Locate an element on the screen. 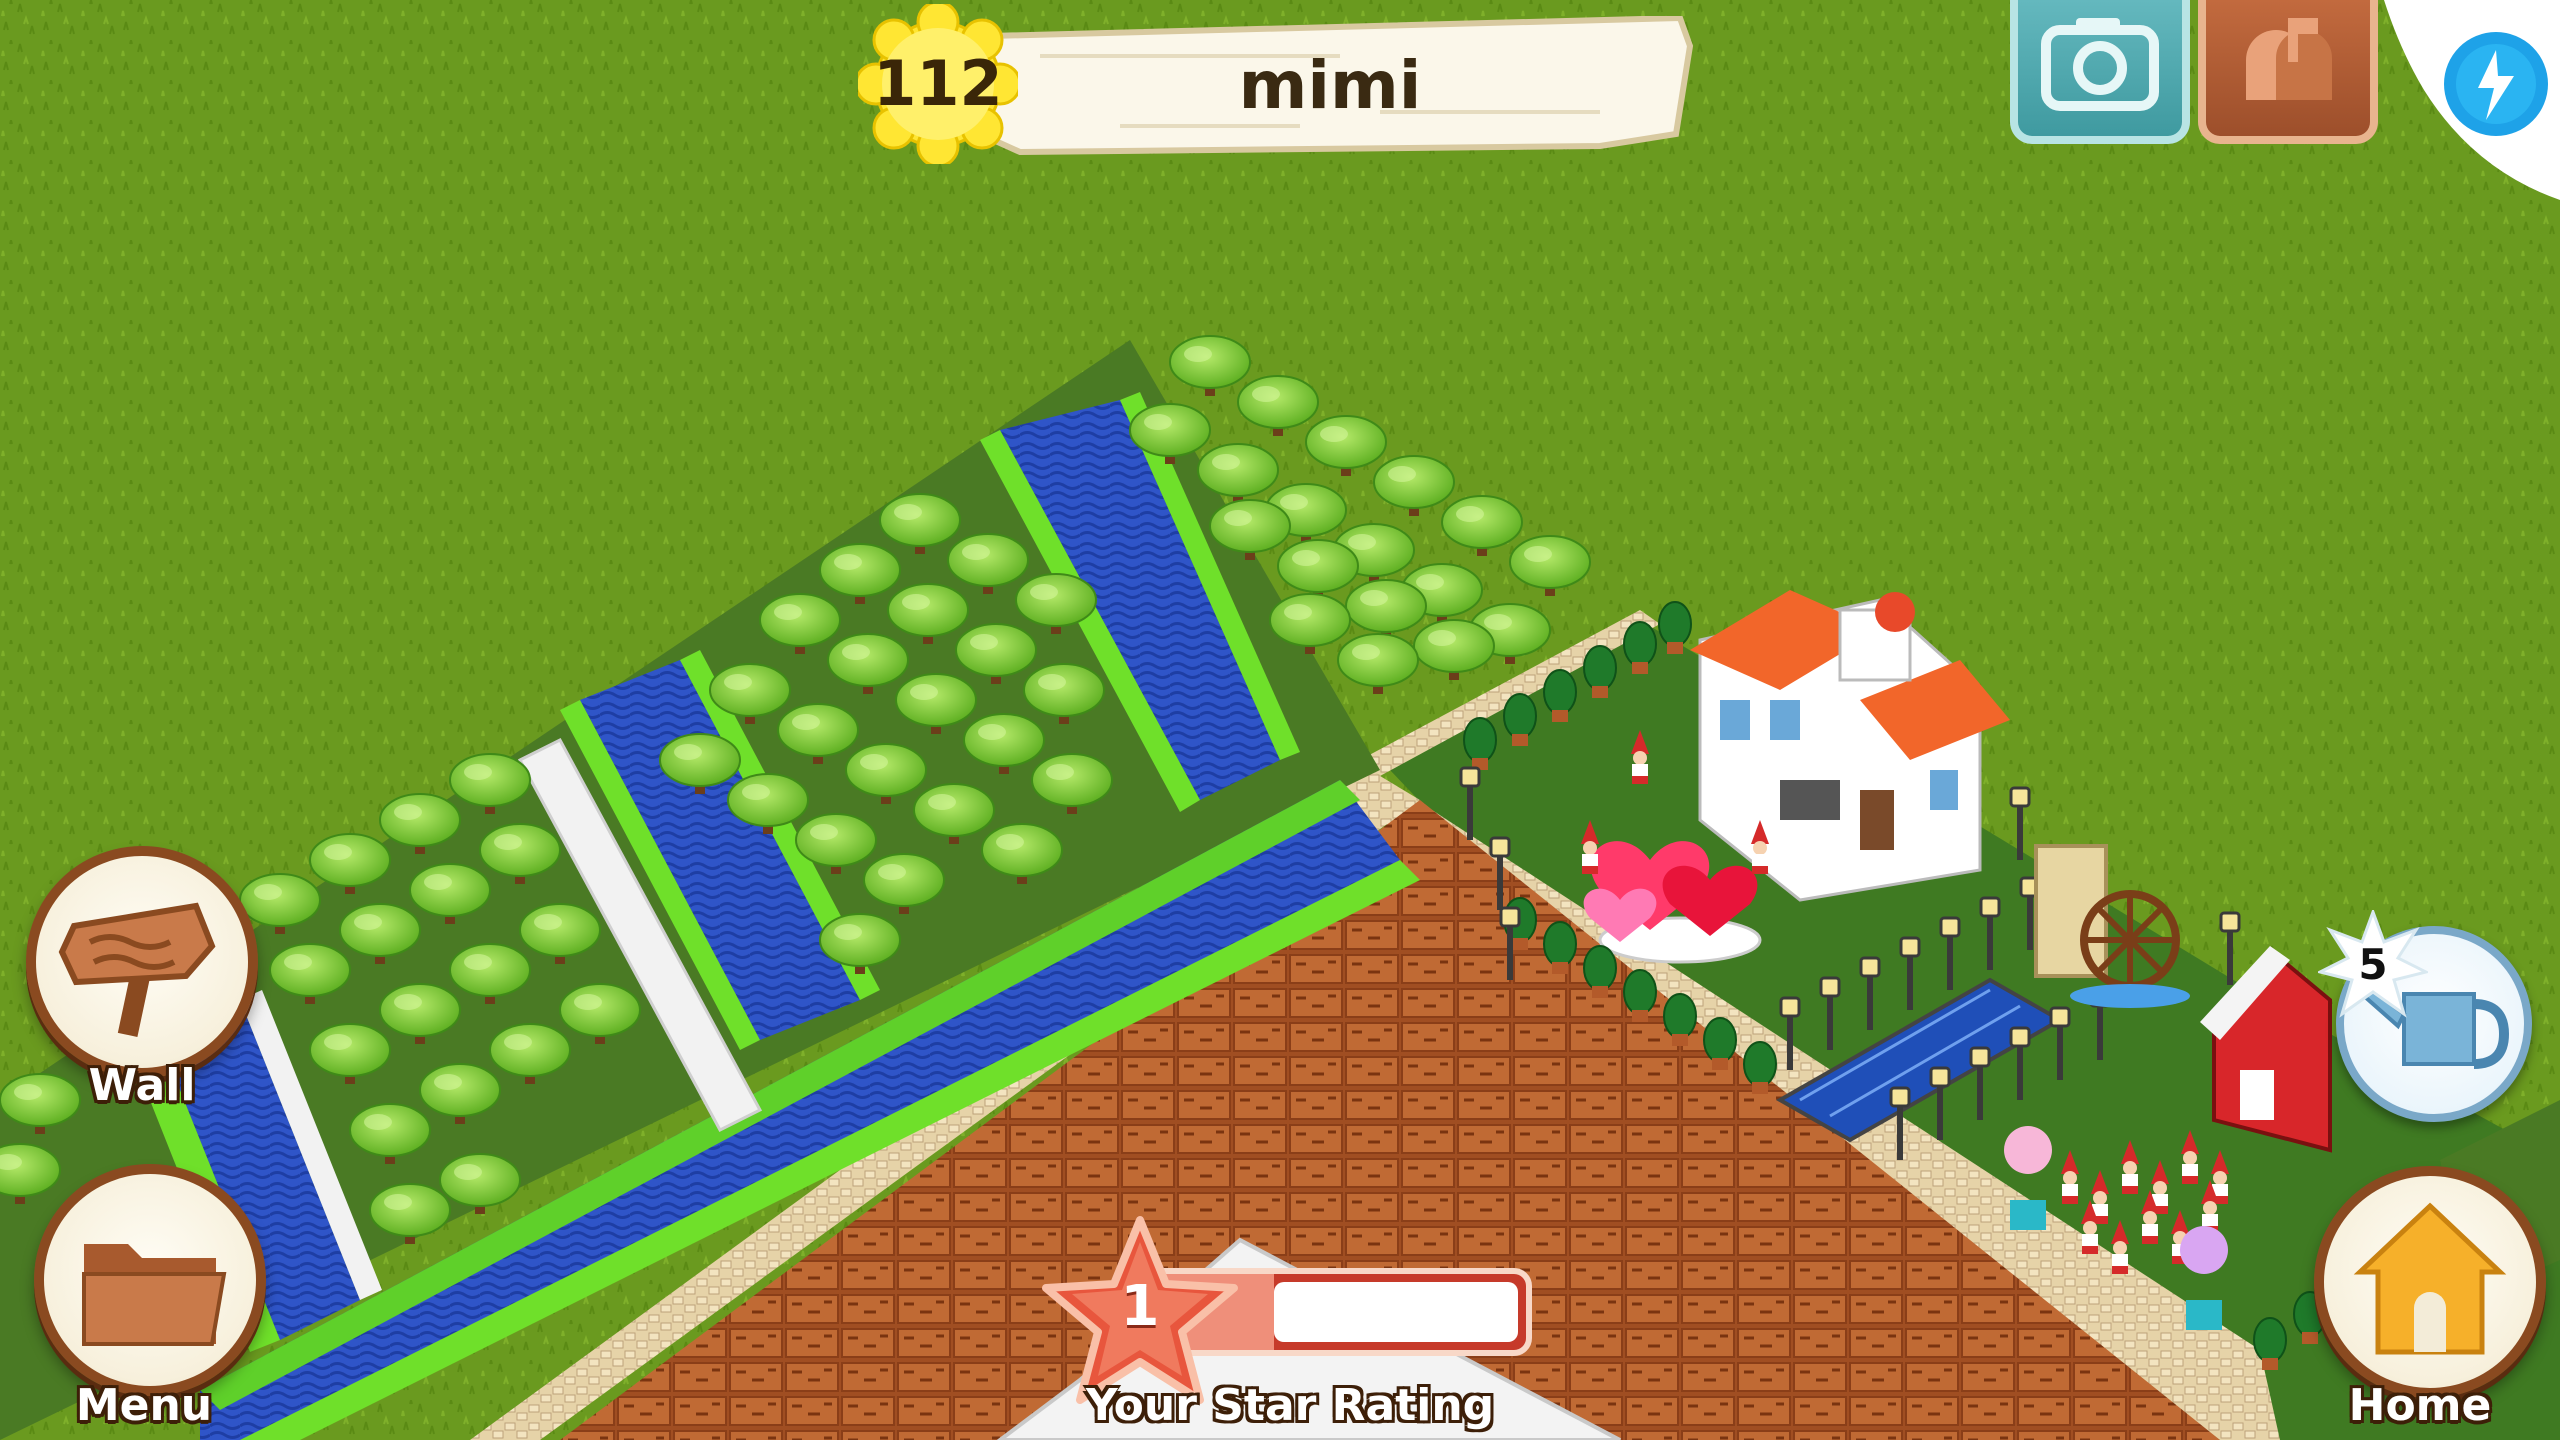  player-name-plank: mimi is located at coordinates (1330, 86).